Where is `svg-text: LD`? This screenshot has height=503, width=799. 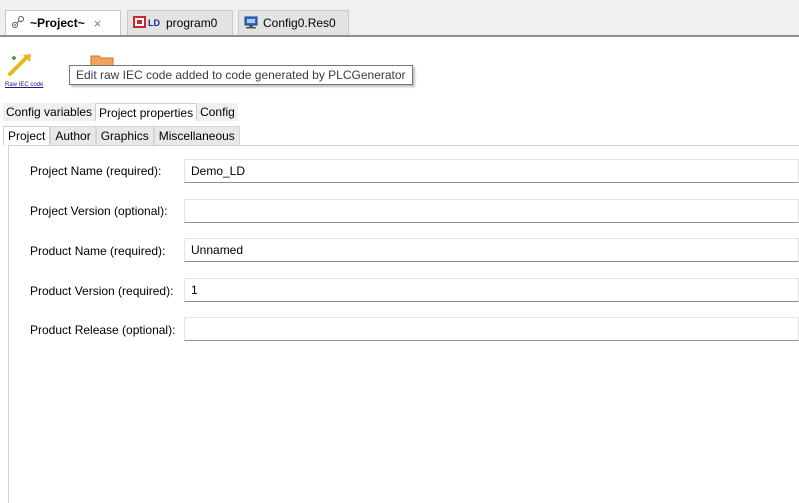
svg-text: LD is located at coordinates (154, 23).